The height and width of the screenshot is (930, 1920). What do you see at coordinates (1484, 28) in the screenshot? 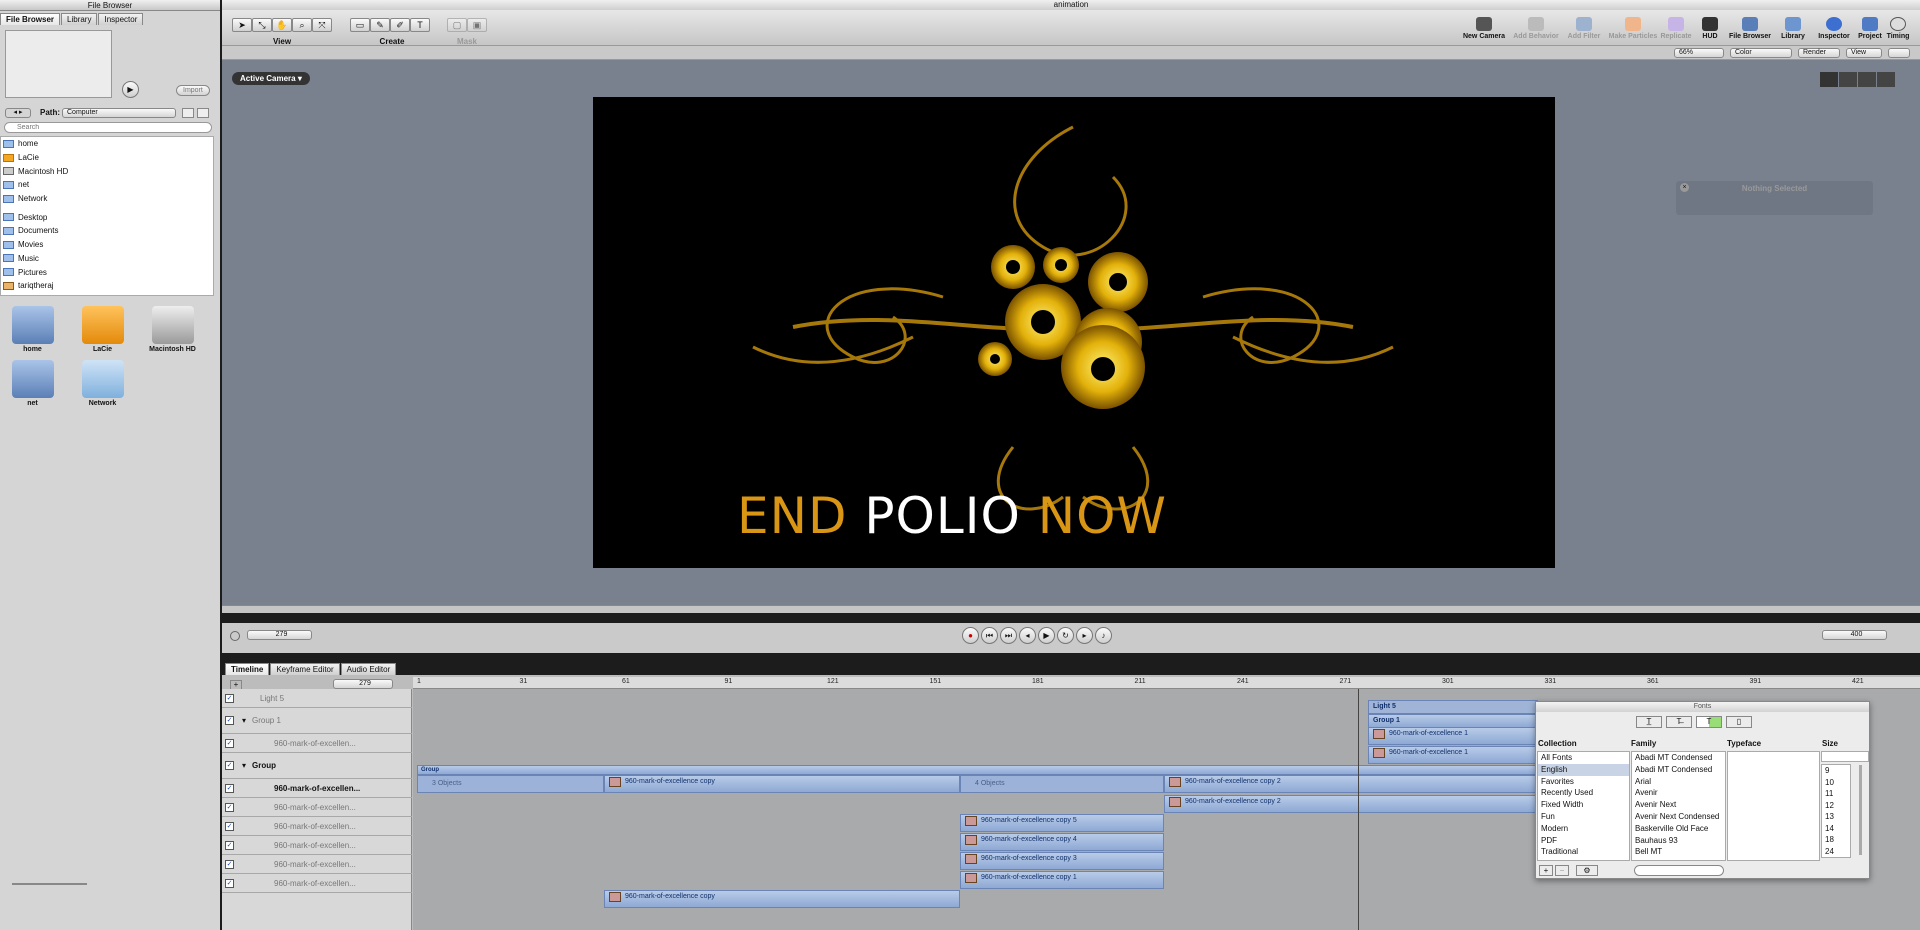
I see `new-camera-button: New Camera` at bounding box center [1484, 28].